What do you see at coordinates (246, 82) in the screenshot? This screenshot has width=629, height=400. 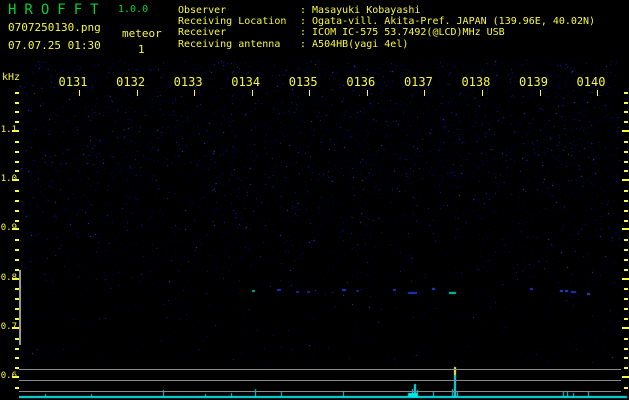 I see `time-tick-label: 0134` at bounding box center [246, 82].